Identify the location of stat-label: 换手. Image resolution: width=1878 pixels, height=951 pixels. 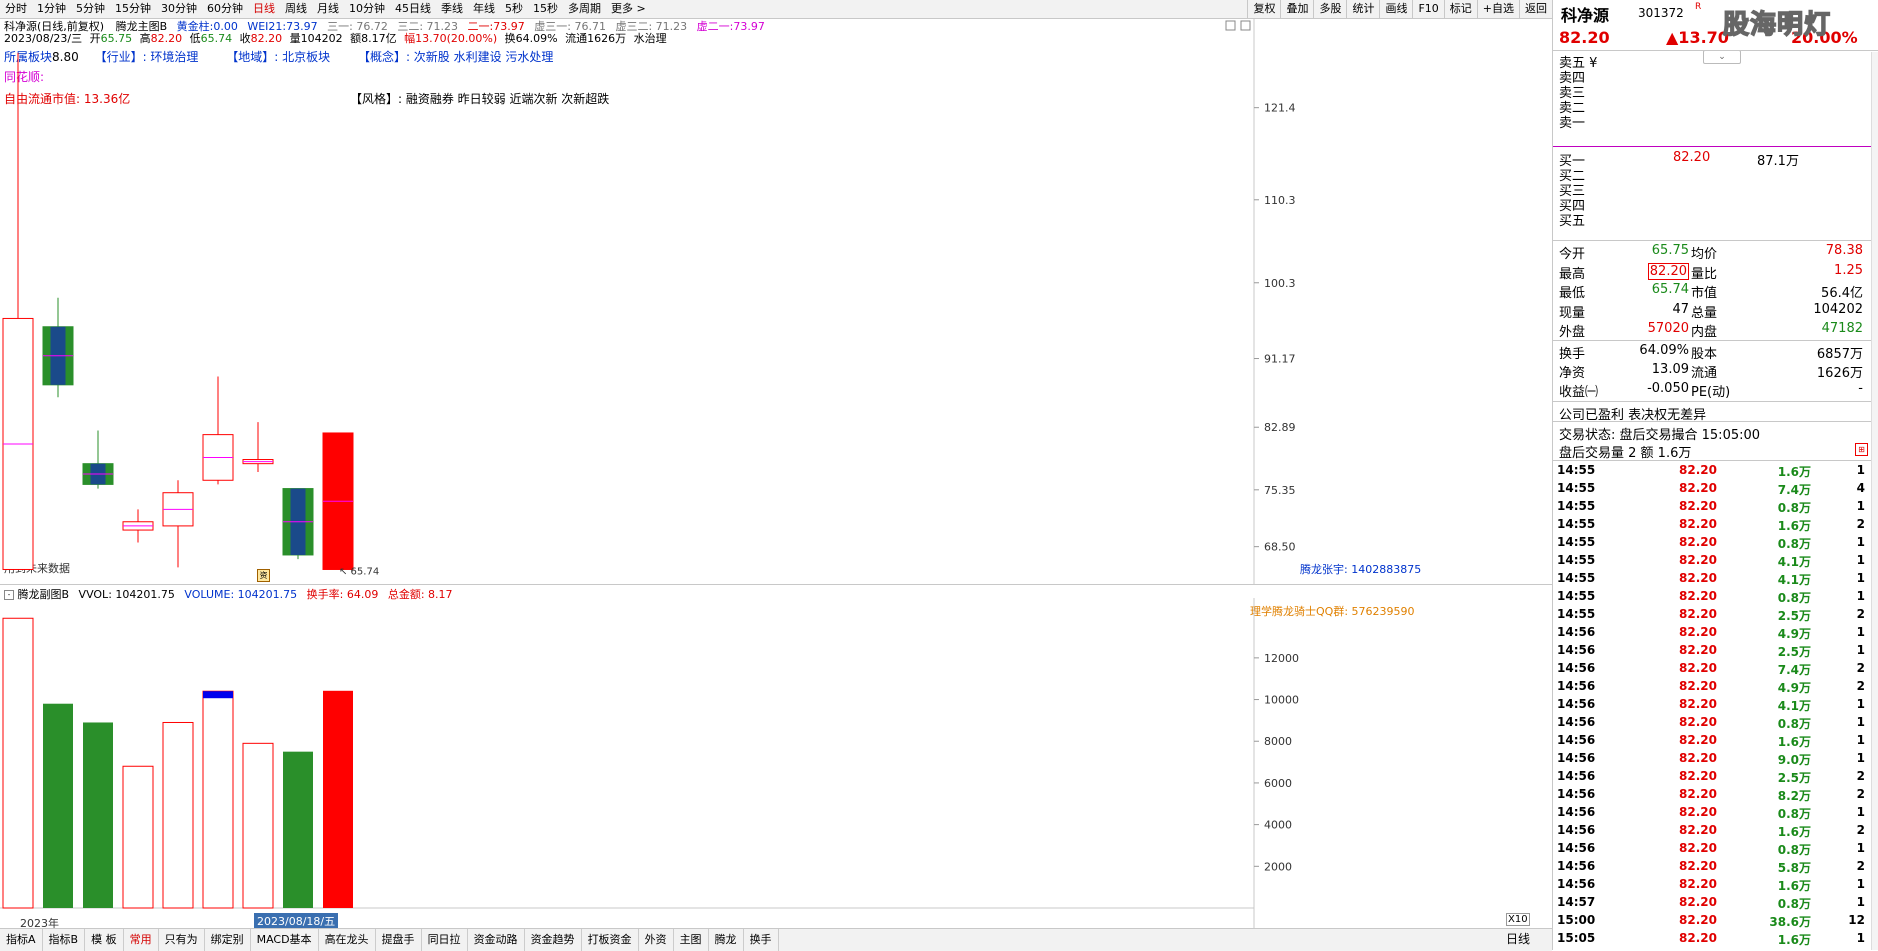
(1572, 354).